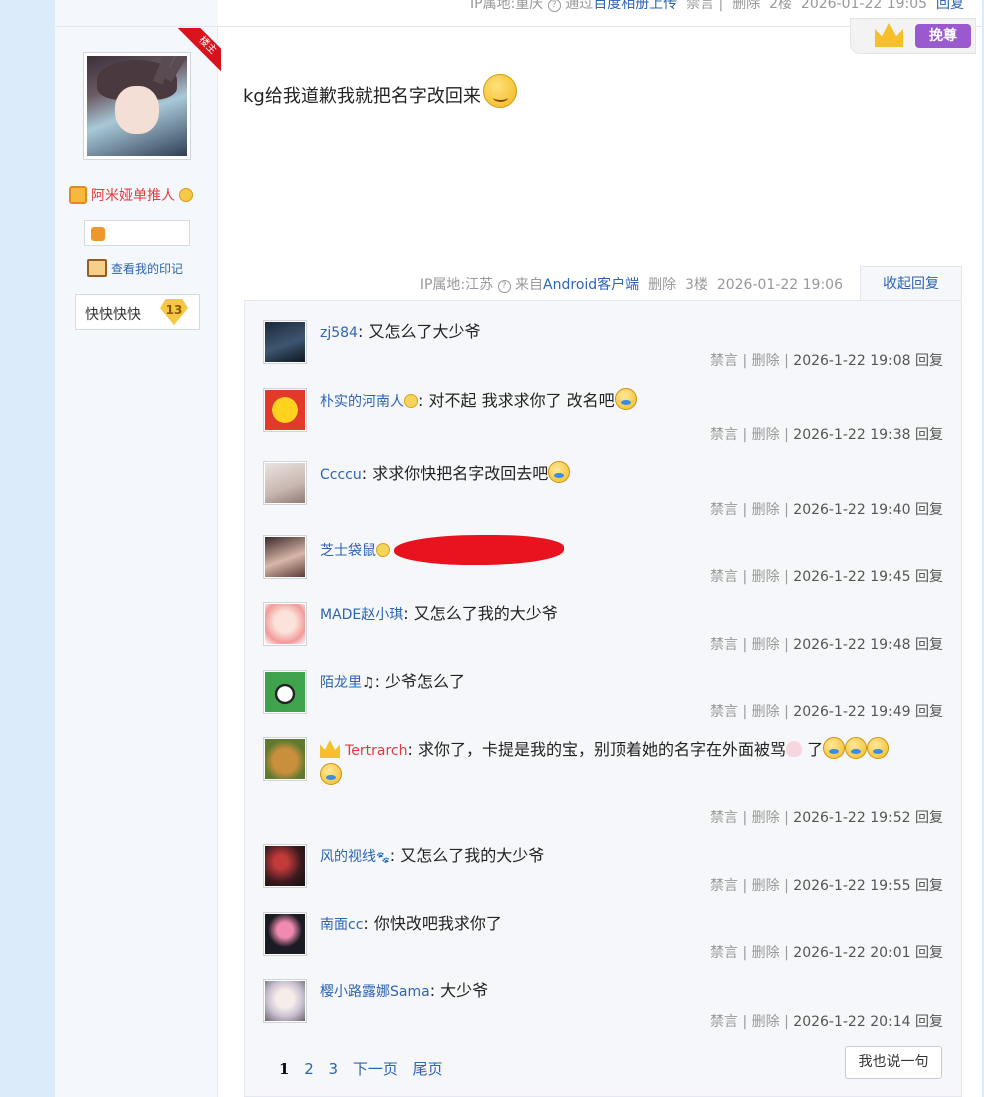 Image resolution: width=984 pixels, height=1097 pixels. I want to click on via-source-link: 百度相册上传, so click(635, 6).